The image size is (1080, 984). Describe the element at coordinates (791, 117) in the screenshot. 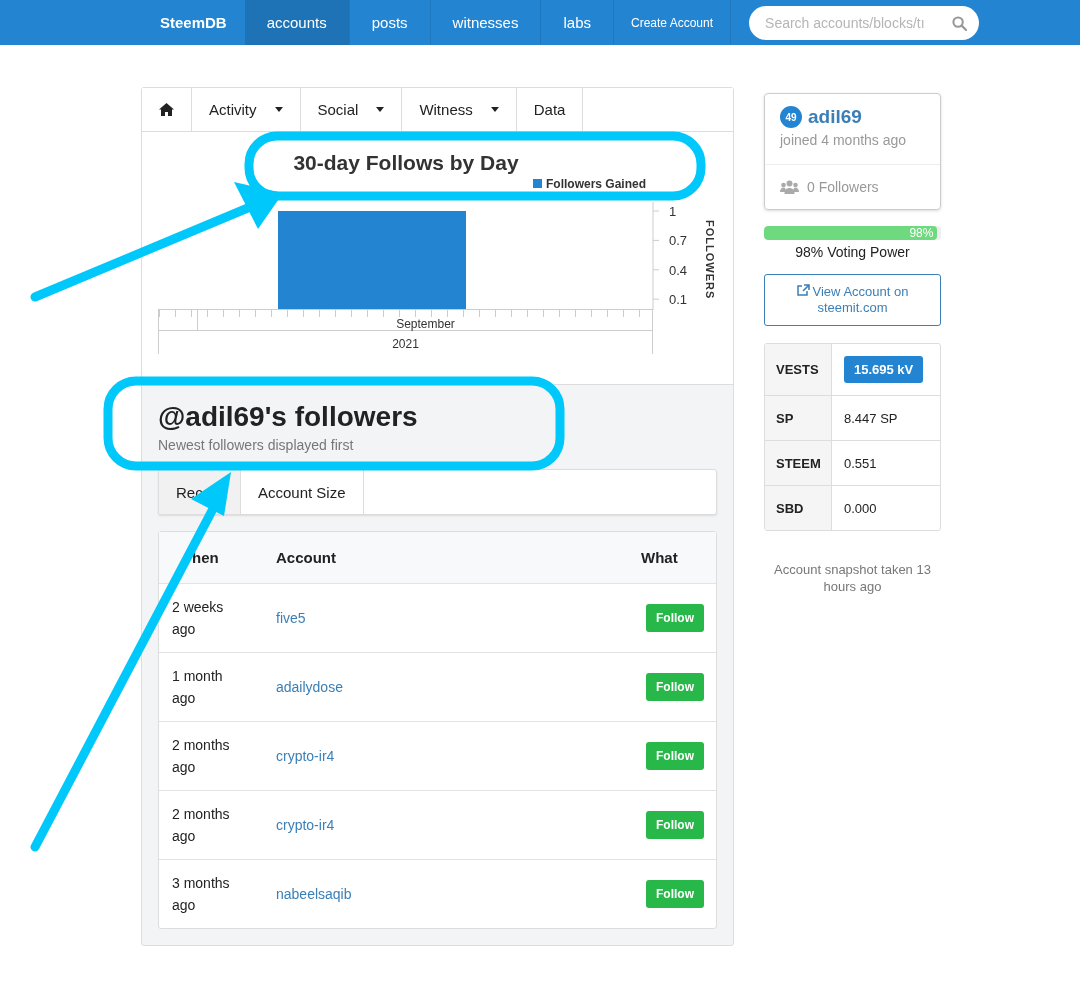

I see `reputation-badge: 49` at that location.